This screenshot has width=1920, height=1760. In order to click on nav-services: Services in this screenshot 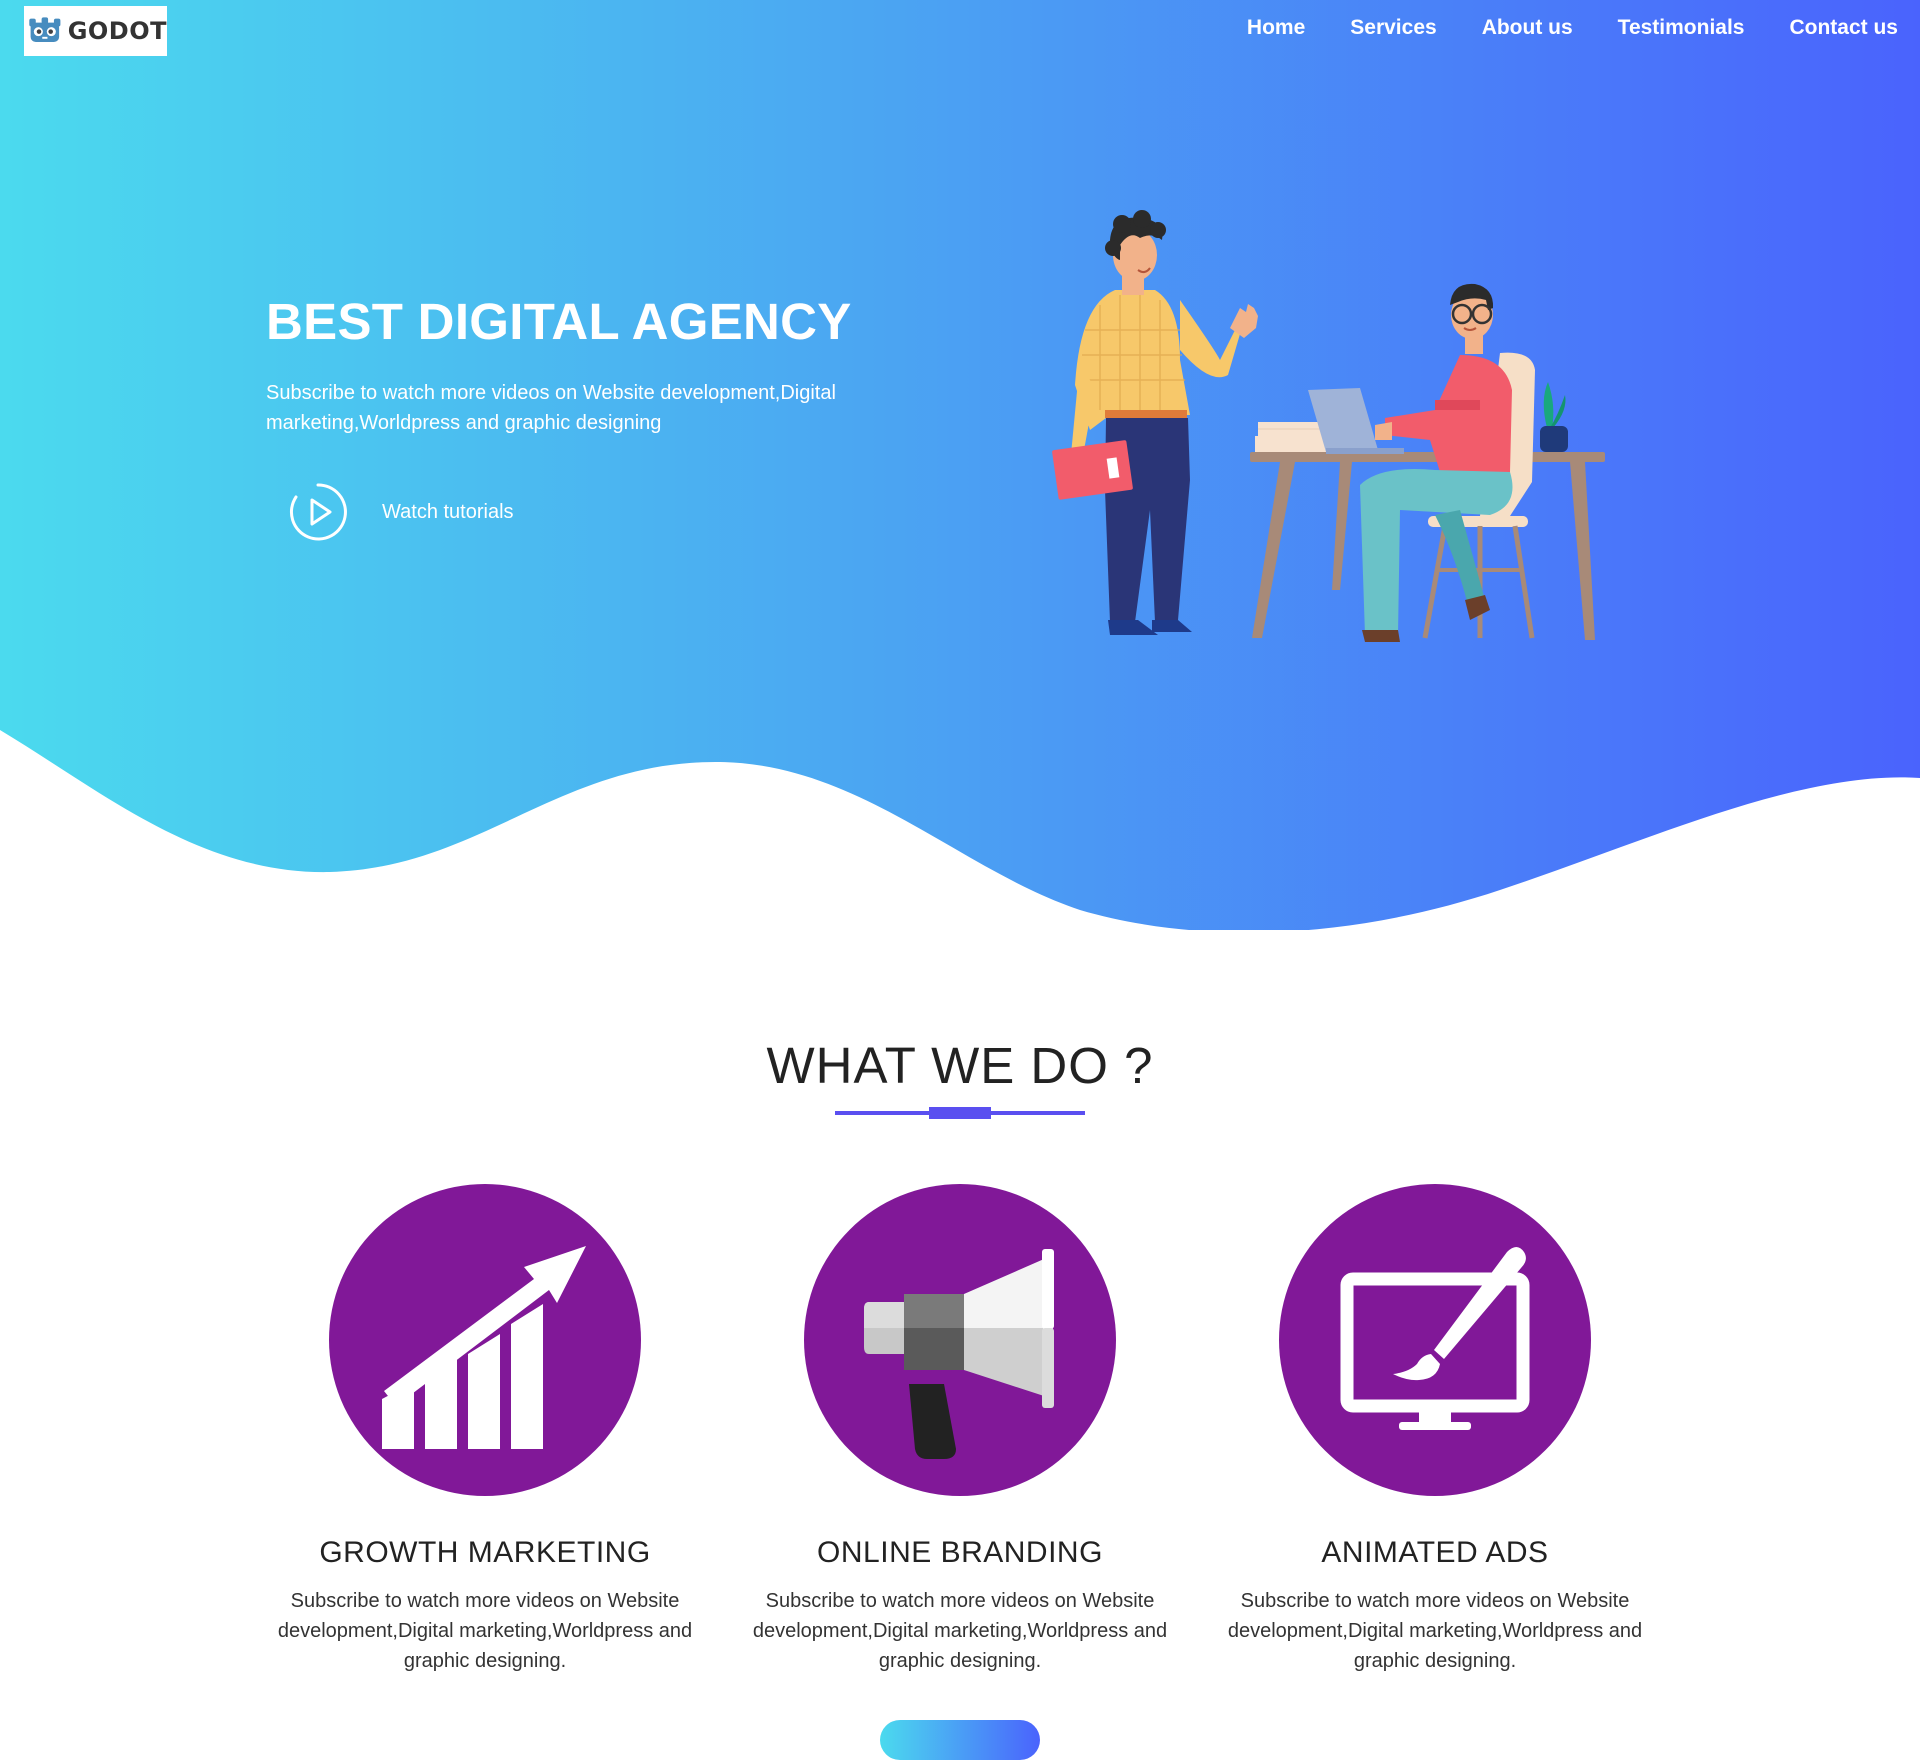, I will do `click(1393, 28)`.